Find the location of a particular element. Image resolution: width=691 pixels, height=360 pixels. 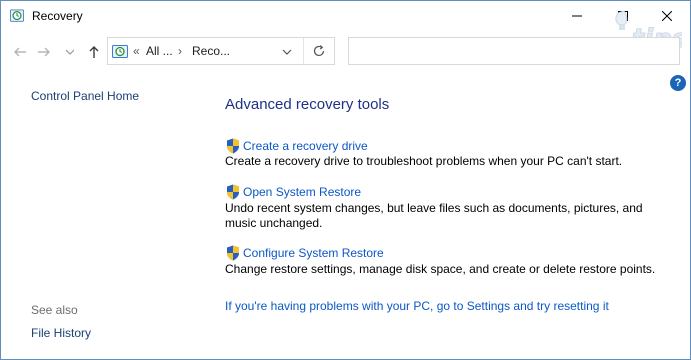

create-recovery-drive-link: Create a recovery drive is located at coordinates (305, 146).